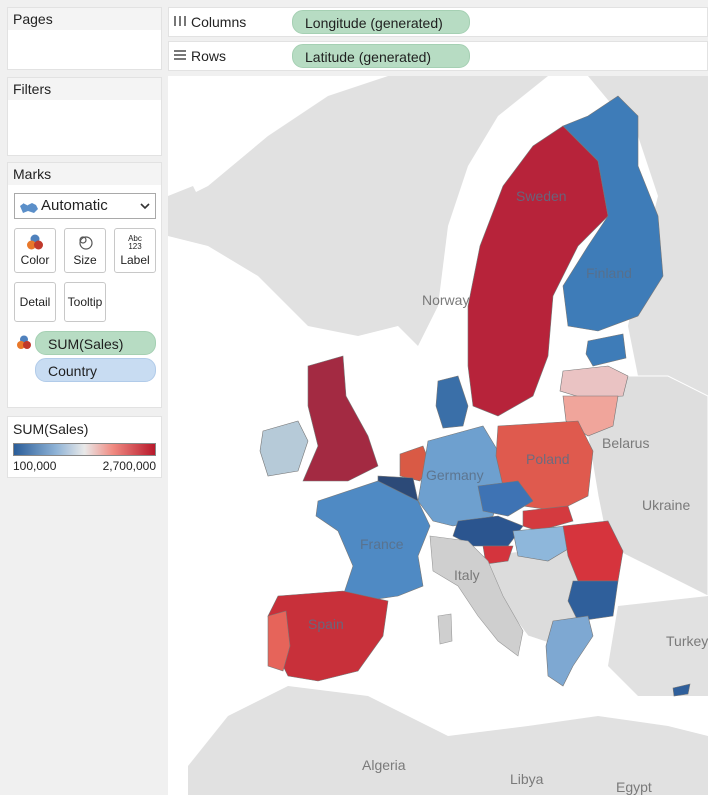 This screenshot has width=708, height=795. Describe the element at coordinates (85, 243) in the screenshot. I see `size-icon` at that location.